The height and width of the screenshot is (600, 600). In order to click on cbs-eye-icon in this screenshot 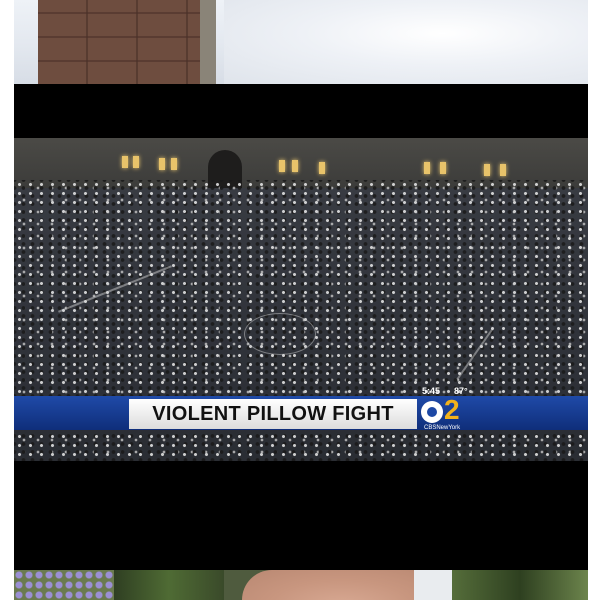, I will do `click(432, 412)`.